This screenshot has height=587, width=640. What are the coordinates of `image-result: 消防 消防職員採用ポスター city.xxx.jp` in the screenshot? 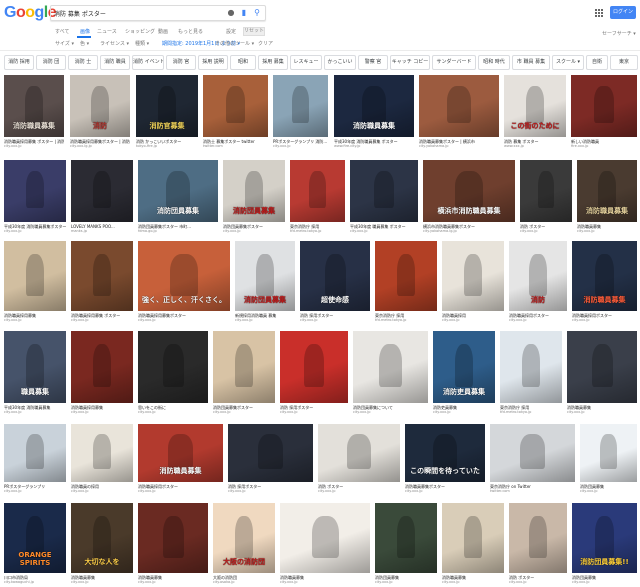 It's located at (538, 283).